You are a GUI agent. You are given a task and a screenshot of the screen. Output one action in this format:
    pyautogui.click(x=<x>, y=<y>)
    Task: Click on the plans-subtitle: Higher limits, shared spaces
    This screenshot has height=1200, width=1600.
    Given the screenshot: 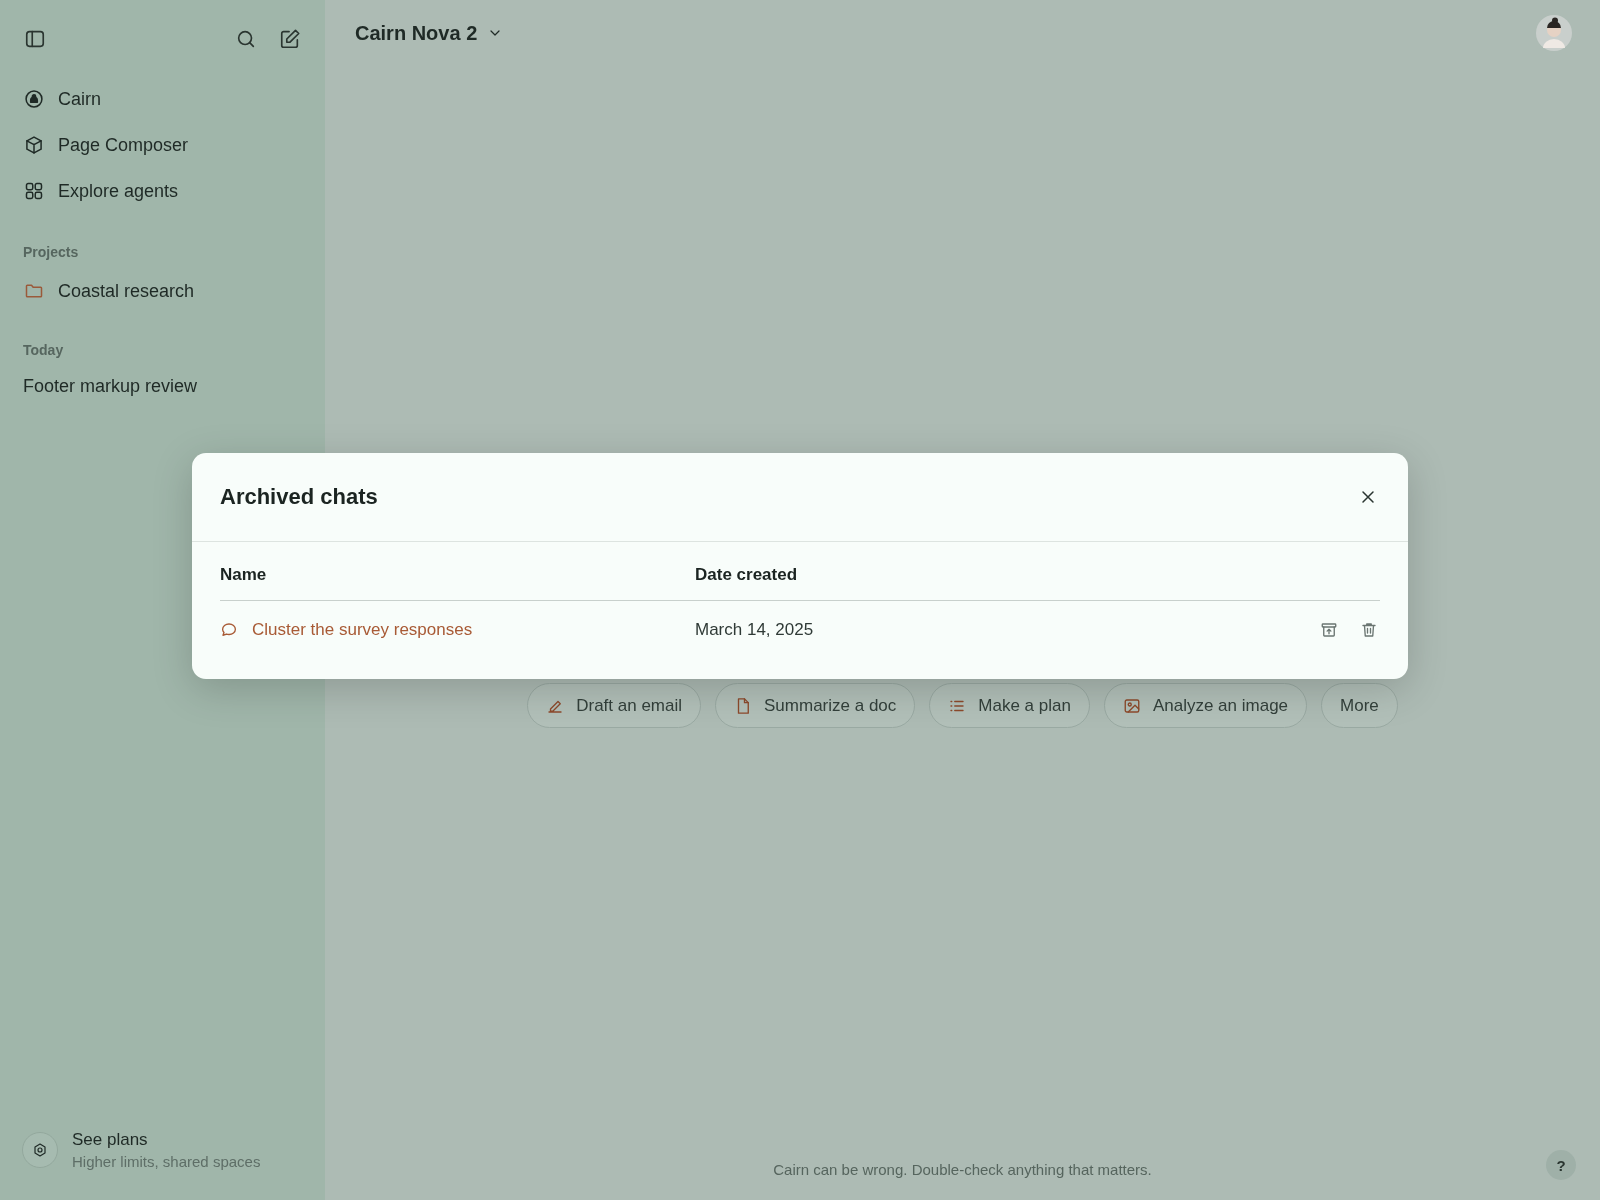 What is the action you would take?
    pyautogui.click(x=166, y=1161)
    